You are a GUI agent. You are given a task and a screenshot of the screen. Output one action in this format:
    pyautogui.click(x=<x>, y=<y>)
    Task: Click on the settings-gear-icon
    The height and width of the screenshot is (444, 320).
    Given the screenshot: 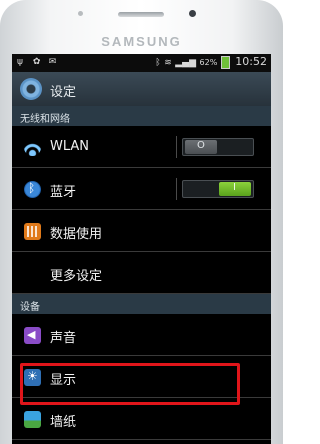 What is the action you would take?
    pyautogui.click(x=31, y=89)
    